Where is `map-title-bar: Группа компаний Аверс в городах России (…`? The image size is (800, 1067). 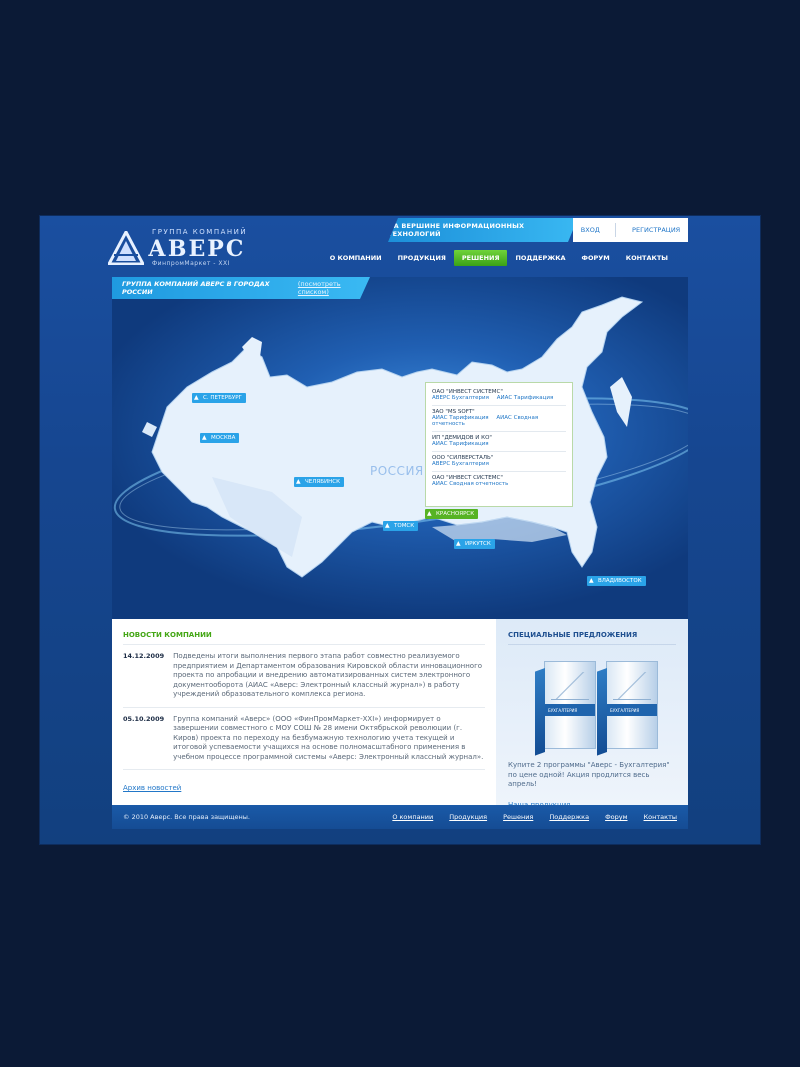
map-title-bar: Группа компаний Аверс в городах России (… is located at coordinates (241, 288).